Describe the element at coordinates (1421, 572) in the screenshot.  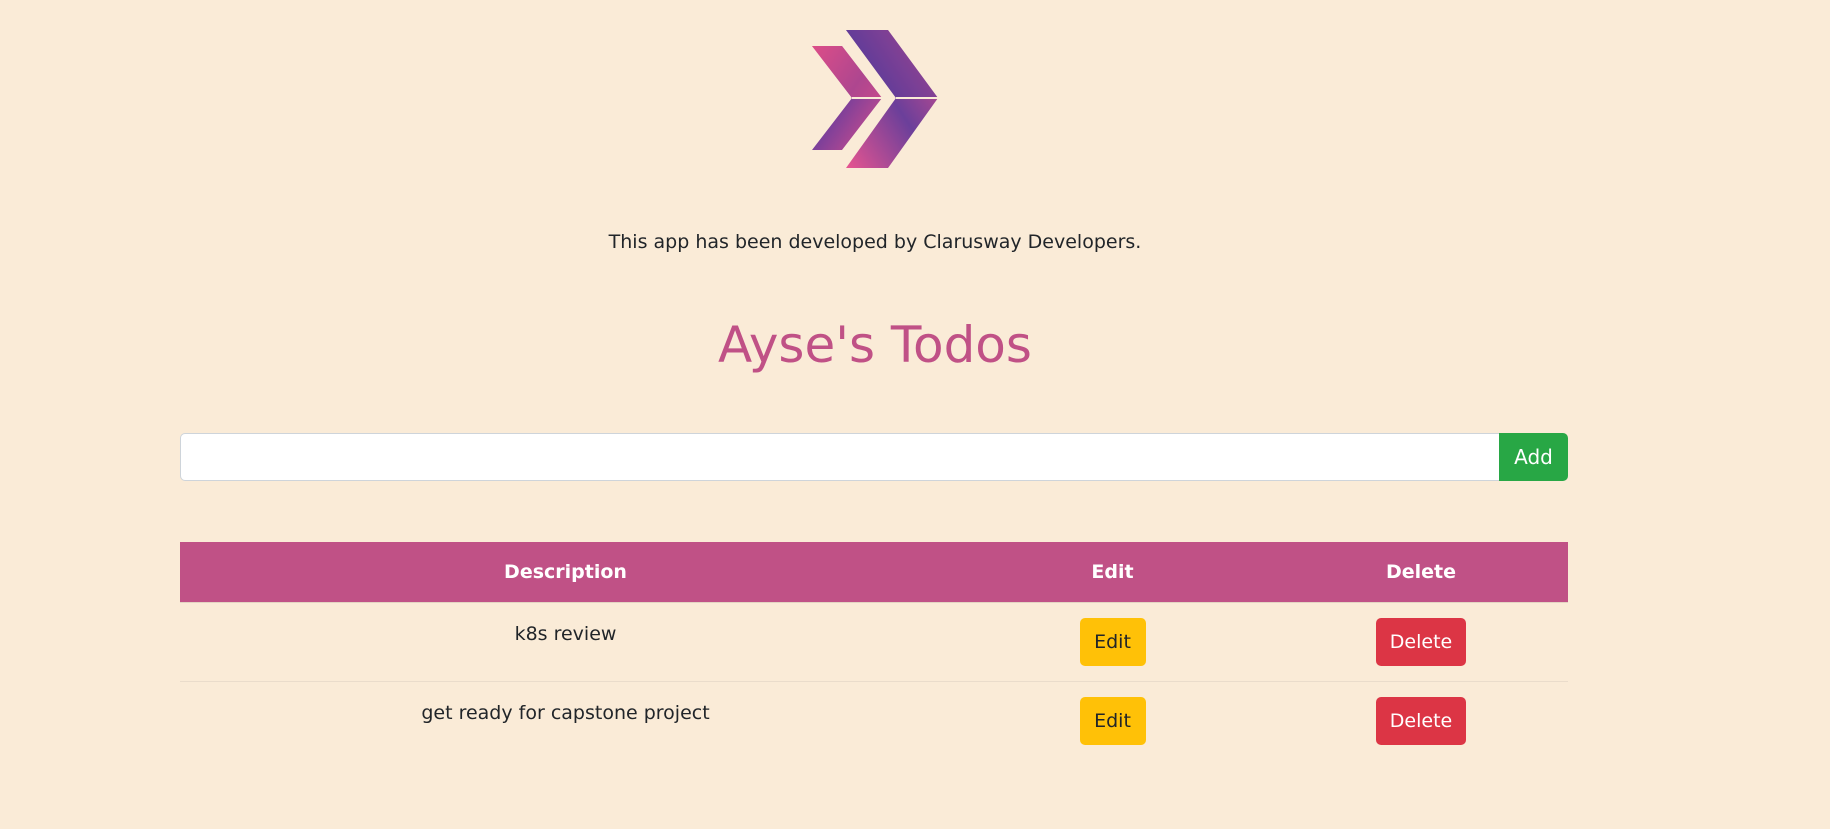
I see `column-header-delete: Delete` at that location.